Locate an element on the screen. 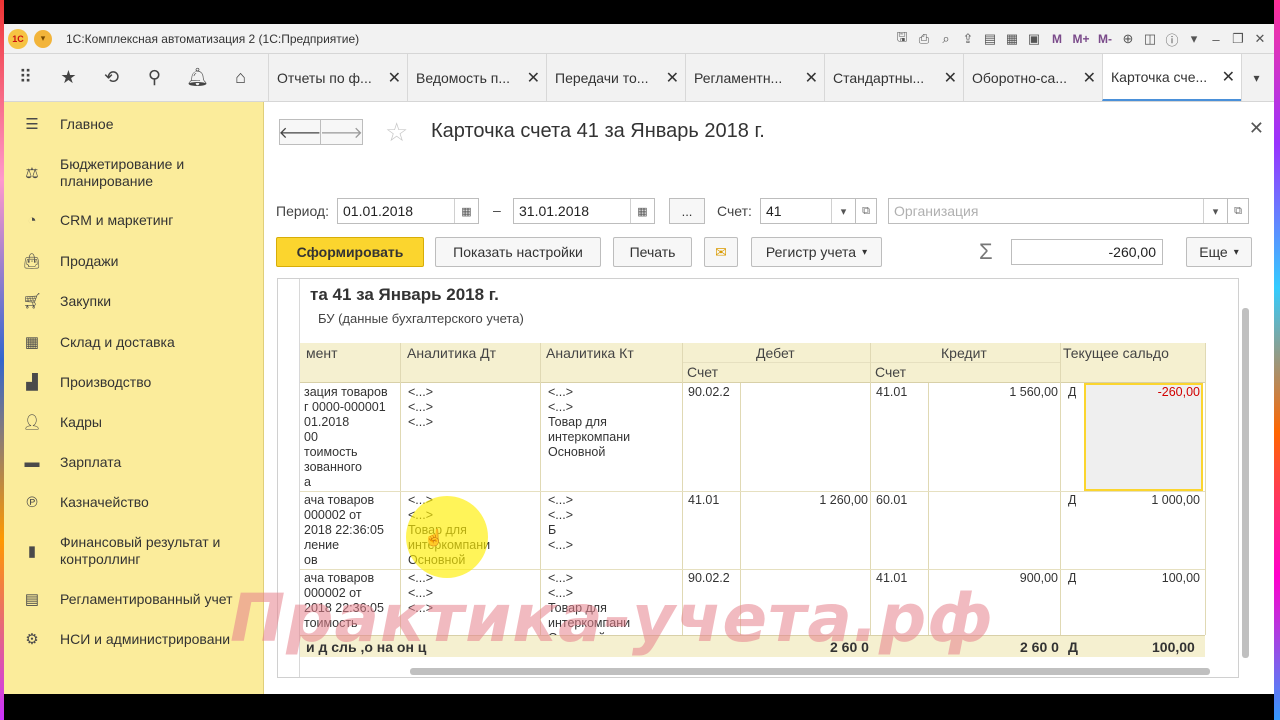 The width and height of the screenshot is (1280, 720). sidebar-item-label: НСИ и администрировани is located at coordinates (145, 638).